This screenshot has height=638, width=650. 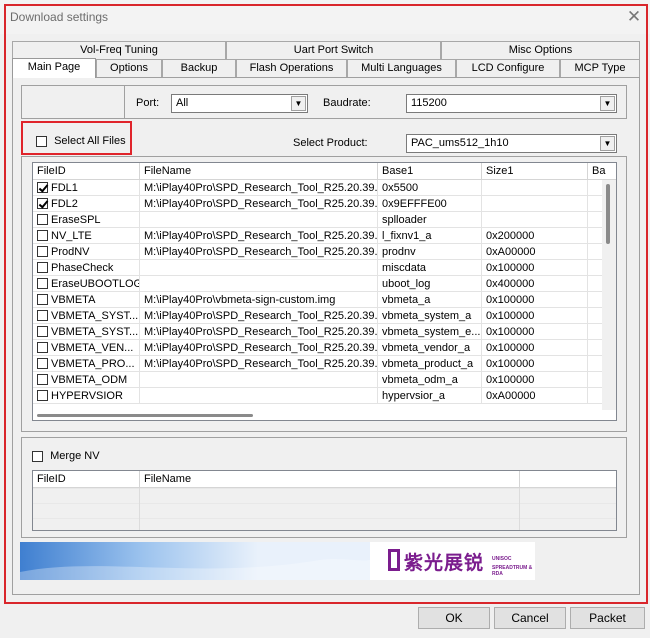 What do you see at coordinates (86, 204) in the screenshot?
I see `cell-fileid: FDL2` at bounding box center [86, 204].